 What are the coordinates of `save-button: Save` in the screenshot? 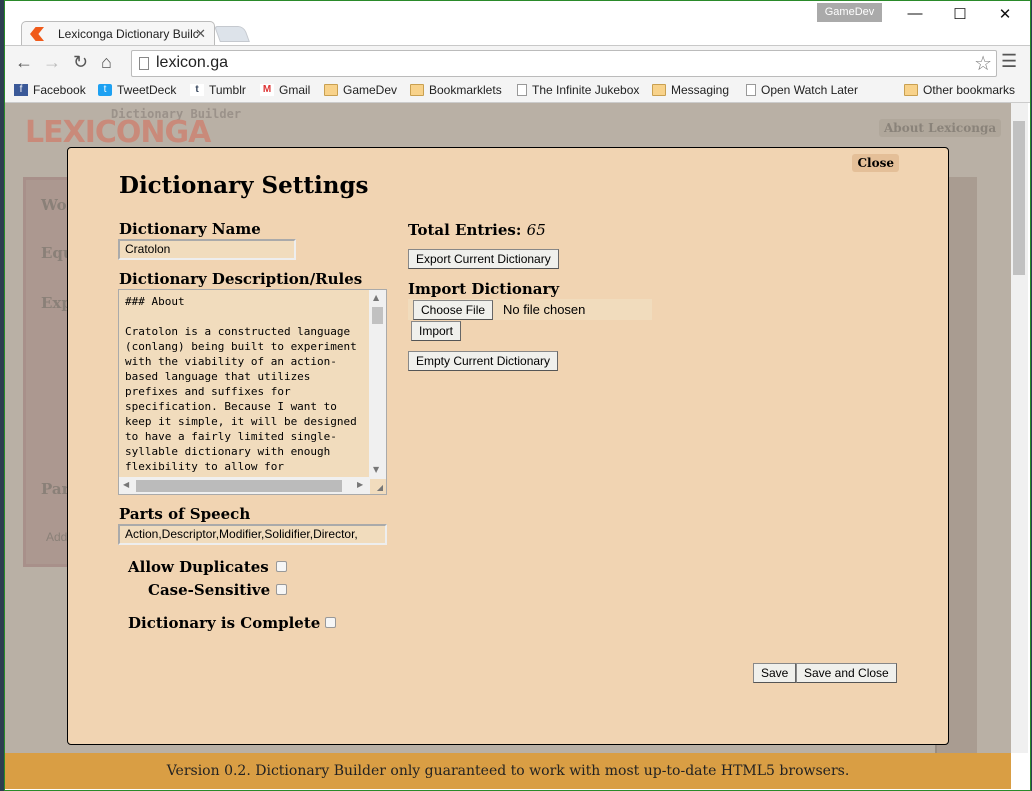 It's located at (775, 673).